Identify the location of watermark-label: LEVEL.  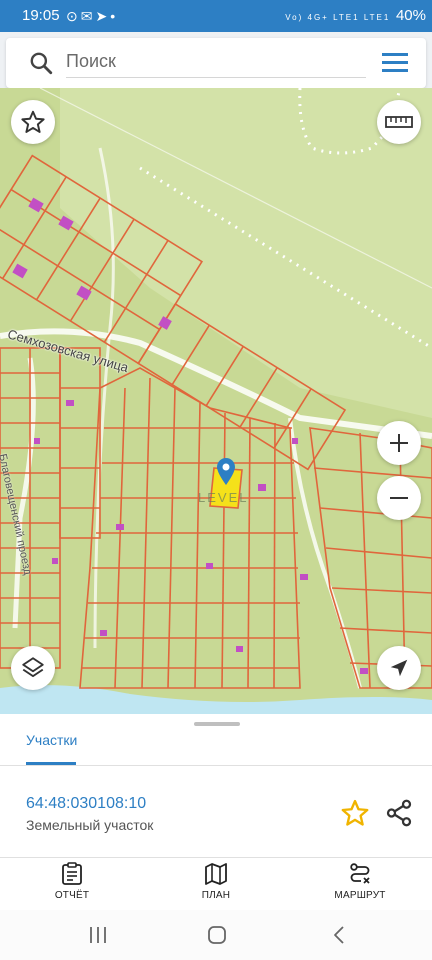
(223, 497).